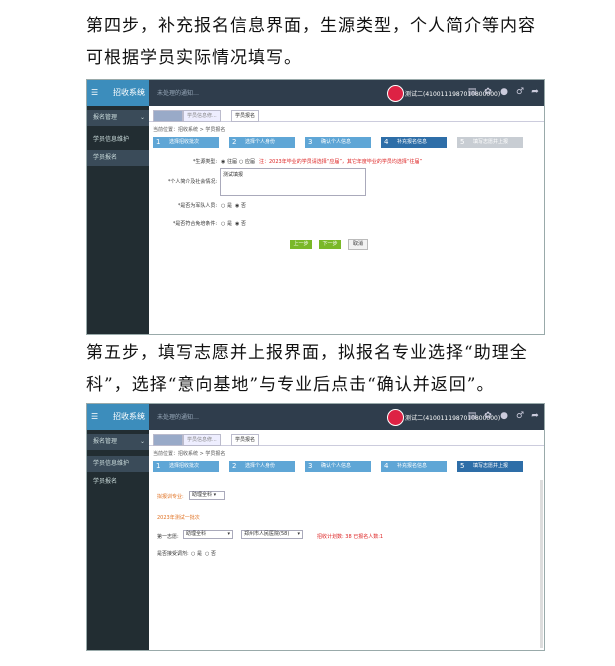 The image size is (615, 666). Describe the element at coordinates (208, 534) in the screenshot. I see `first-choice-major-select: 助理全科 ▾` at that location.